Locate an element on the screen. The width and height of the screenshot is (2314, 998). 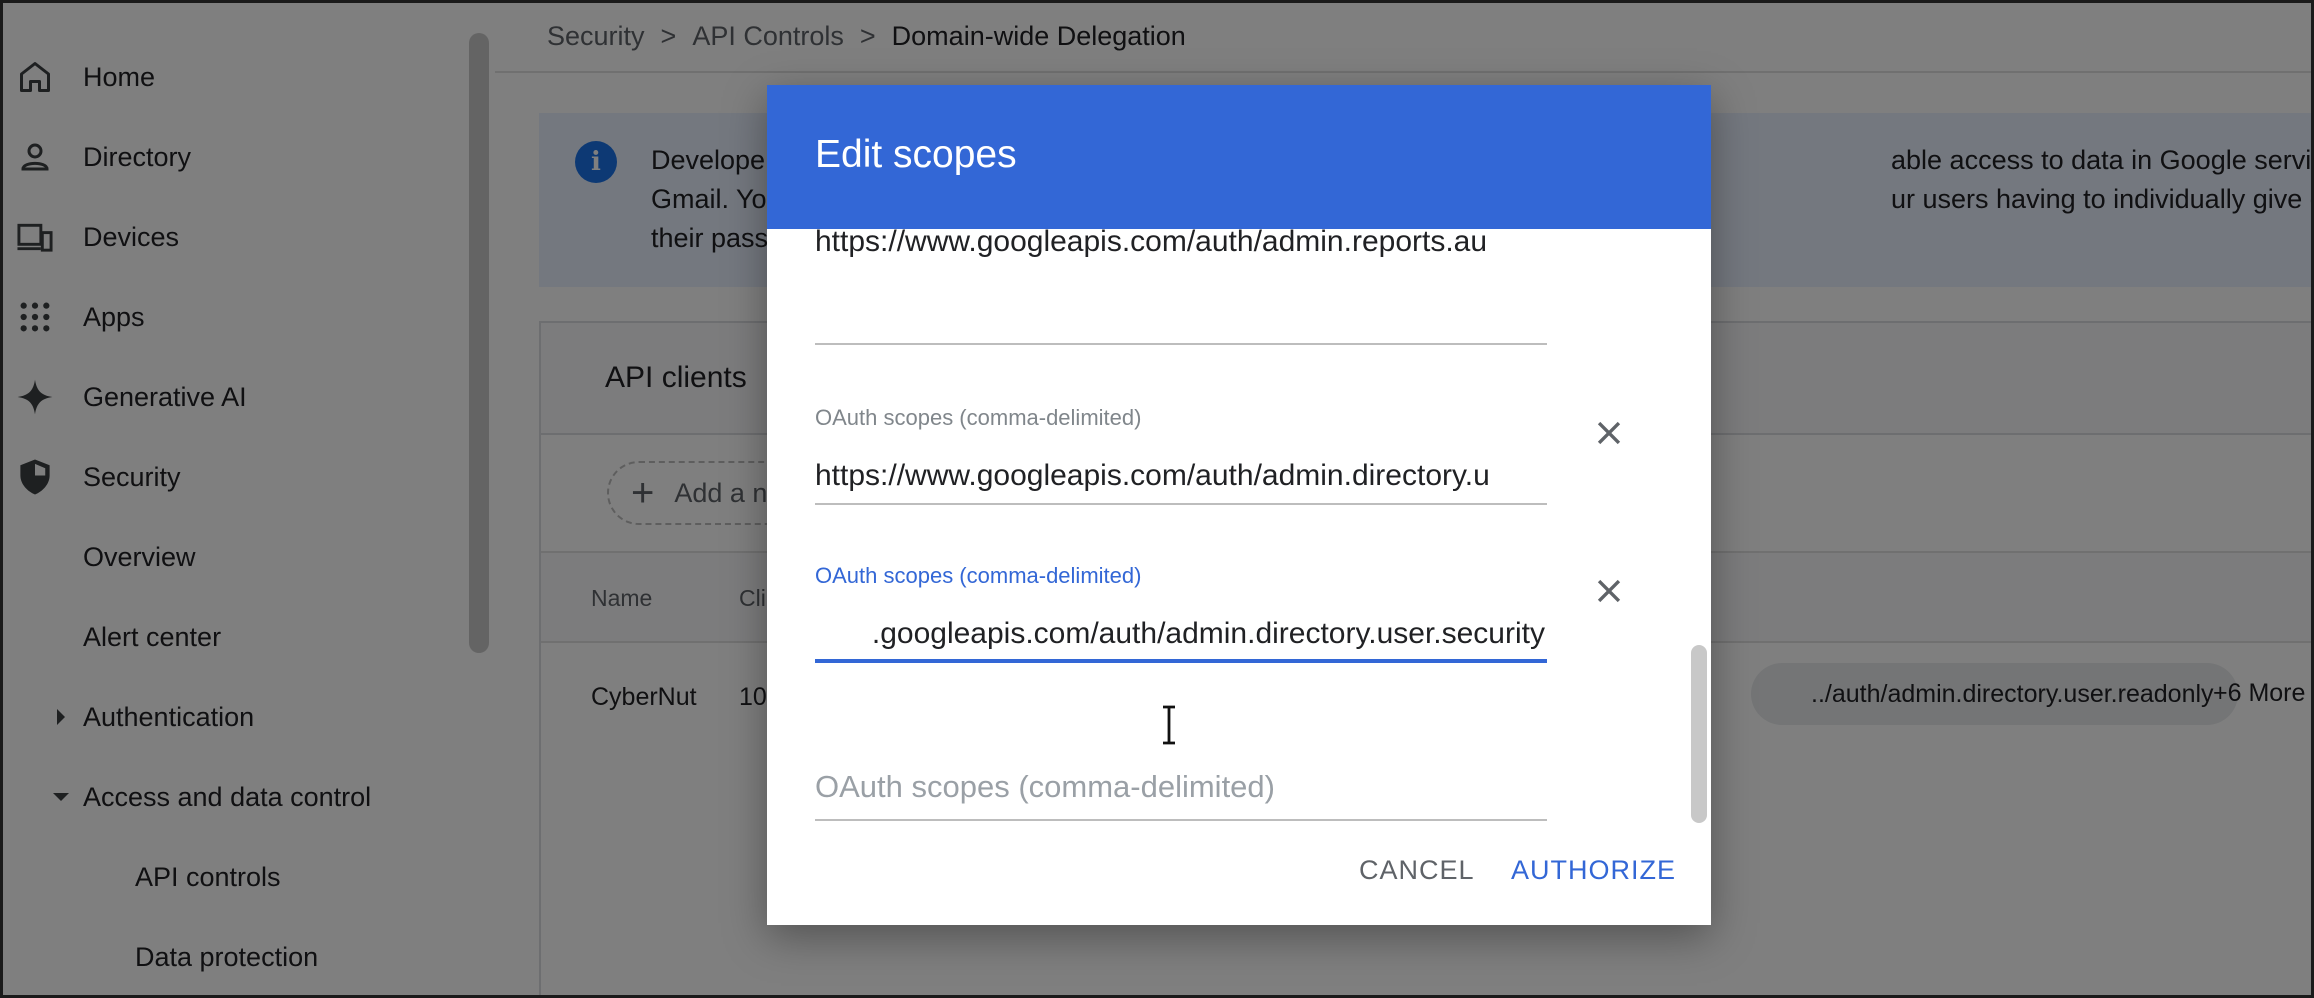
input-underline-active is located at coordinates (1181, 661).